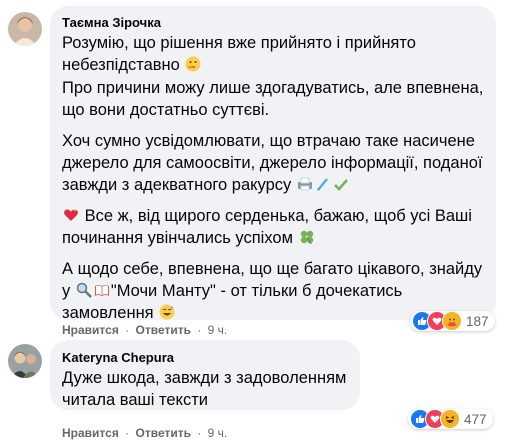 Image resolution: width=507 pixels, height=441 pixels. Describe the element at coordinates (273, 22) in the screenshot. I see `comment-author: Таємна Зірочка` at that location.